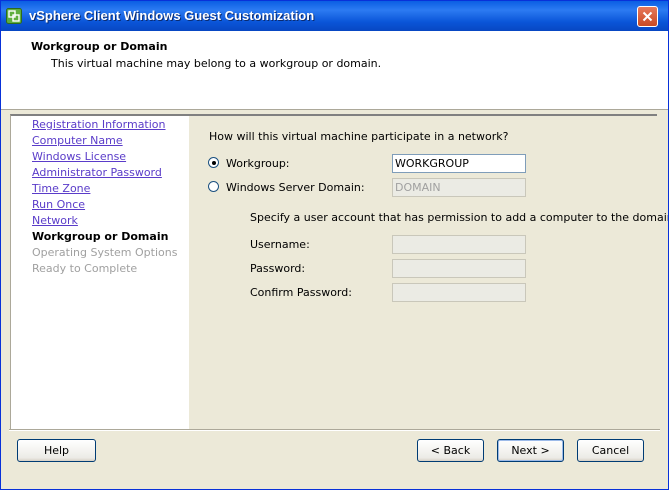 The width and height of the screenshot is (669, 490). Describe the element at coordinates (459, 268) in the screenshot. I see `password-input` at that location.